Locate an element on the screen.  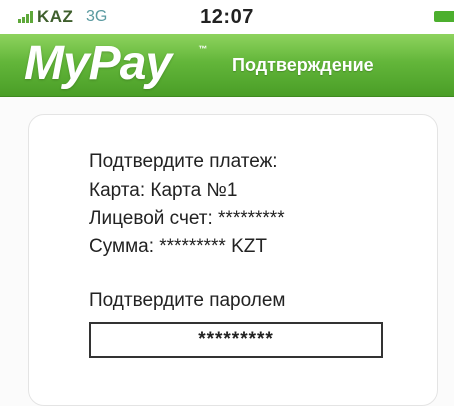
status-bar: KAZ 3G 12:07 is located at coordinates (227, 17).